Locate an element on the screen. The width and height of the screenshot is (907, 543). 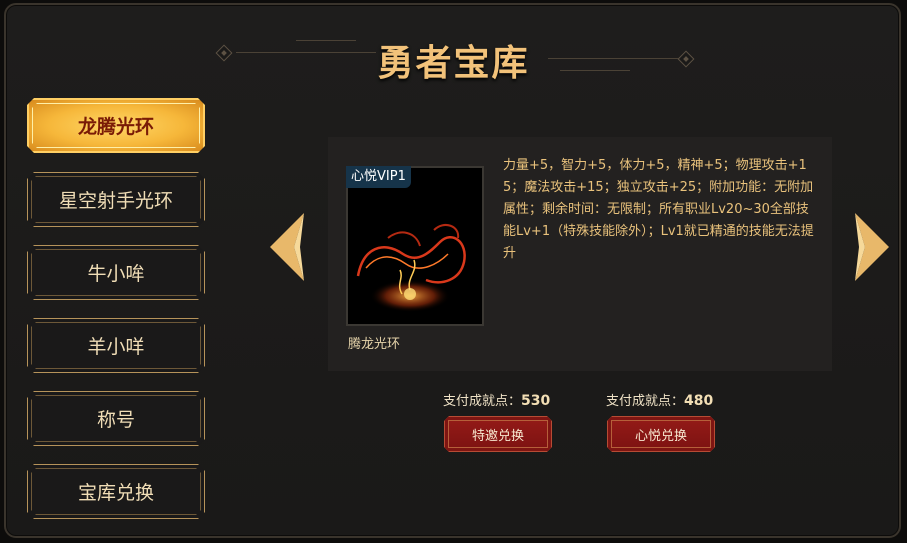
sidebar-item-label: 宝库兑换 is located at coordinates (115, 493).